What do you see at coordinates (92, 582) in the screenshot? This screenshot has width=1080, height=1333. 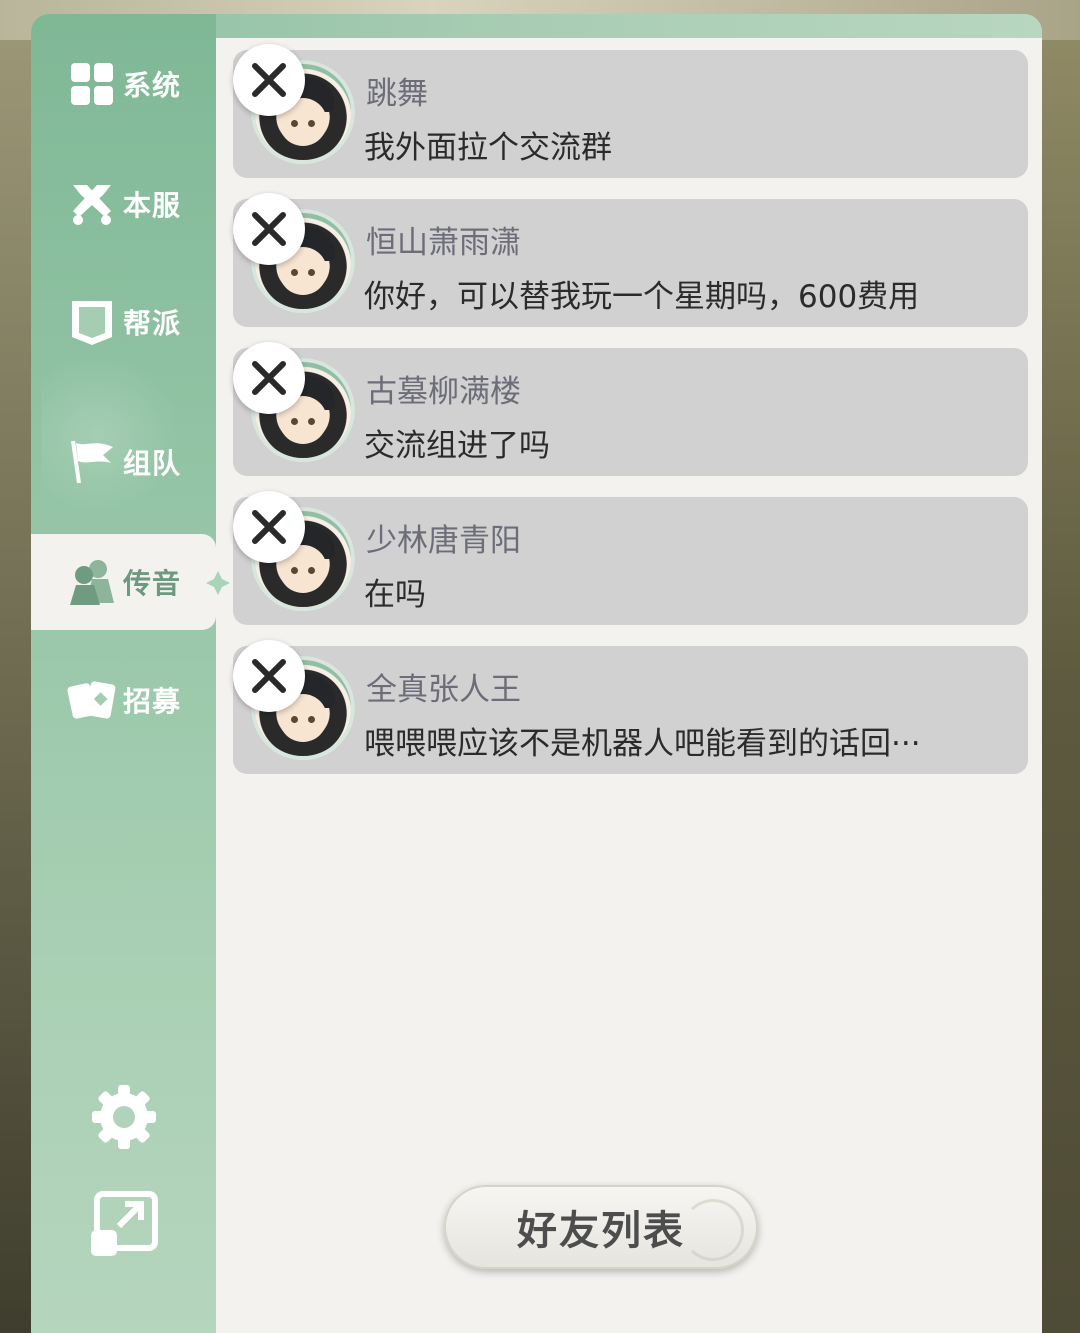 I see `people-icon` at bounding box center [92, 582].